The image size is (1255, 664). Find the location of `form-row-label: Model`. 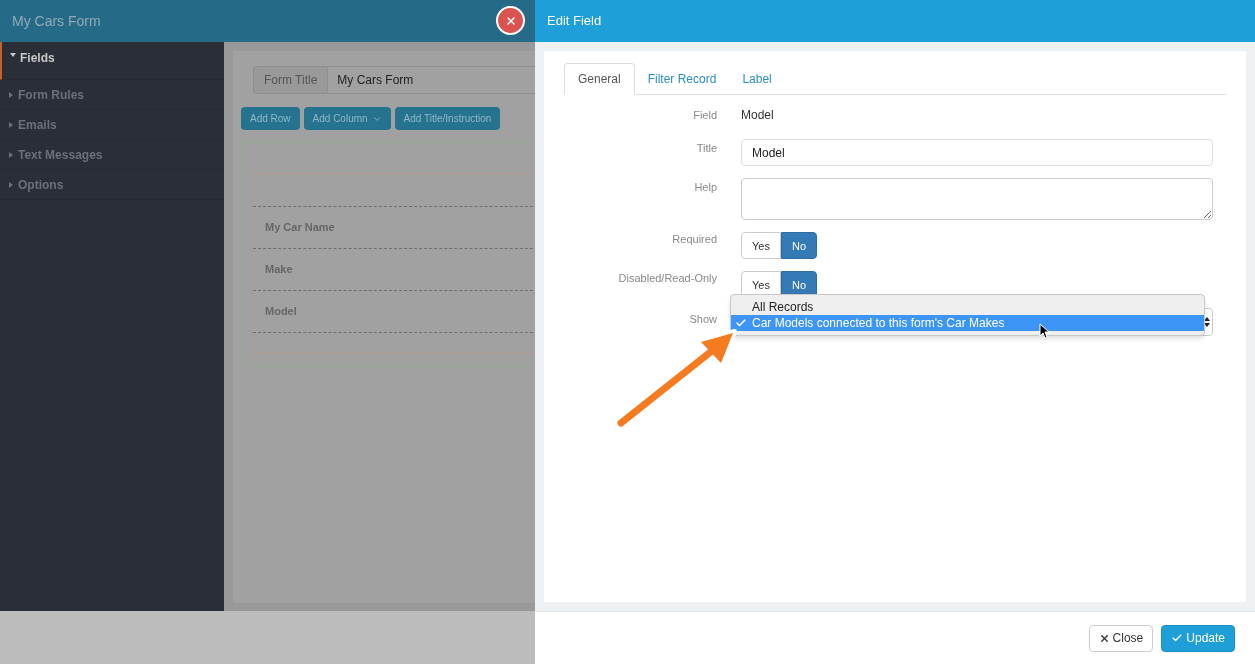

form-row-label: Model is located at coordinates (281, 311).